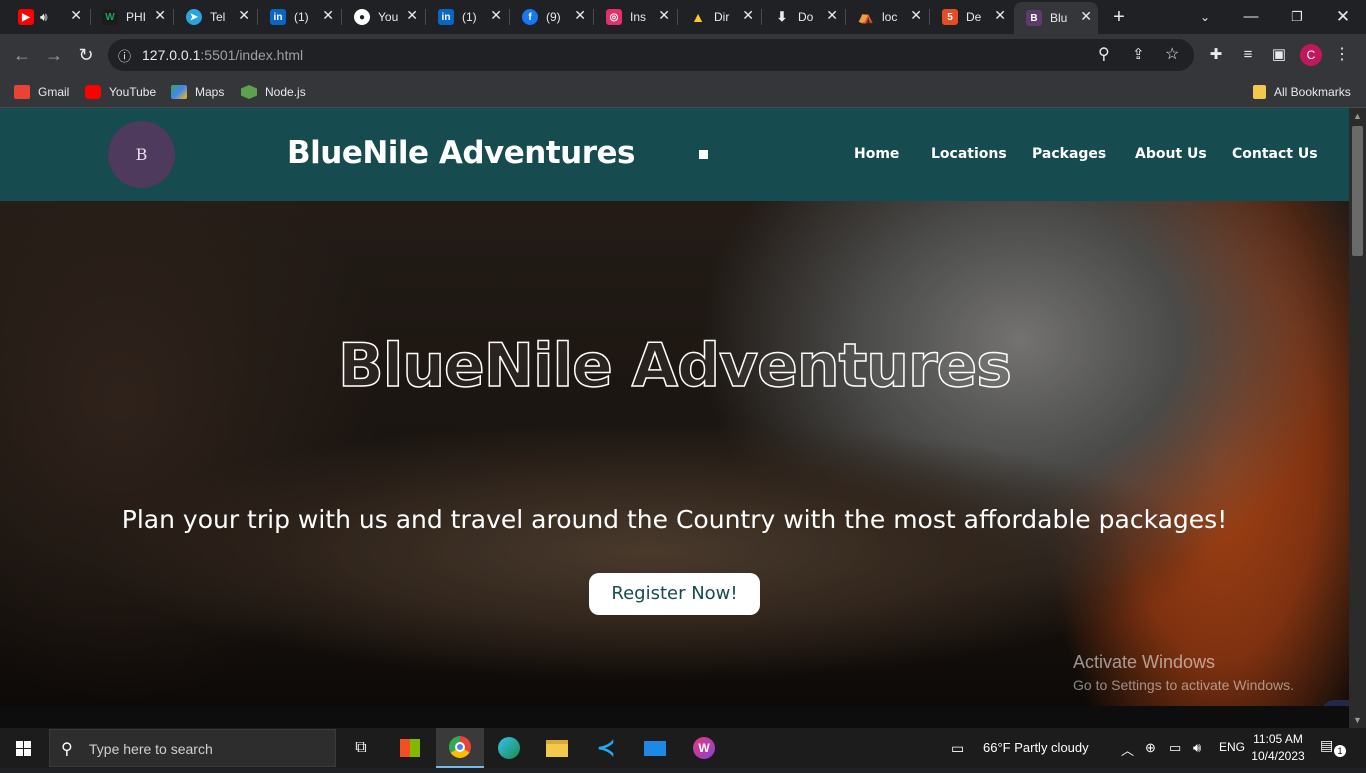 This screenshot has width=1366, height=773. I want to click on nav-locations: Locations, so click(969, 154).